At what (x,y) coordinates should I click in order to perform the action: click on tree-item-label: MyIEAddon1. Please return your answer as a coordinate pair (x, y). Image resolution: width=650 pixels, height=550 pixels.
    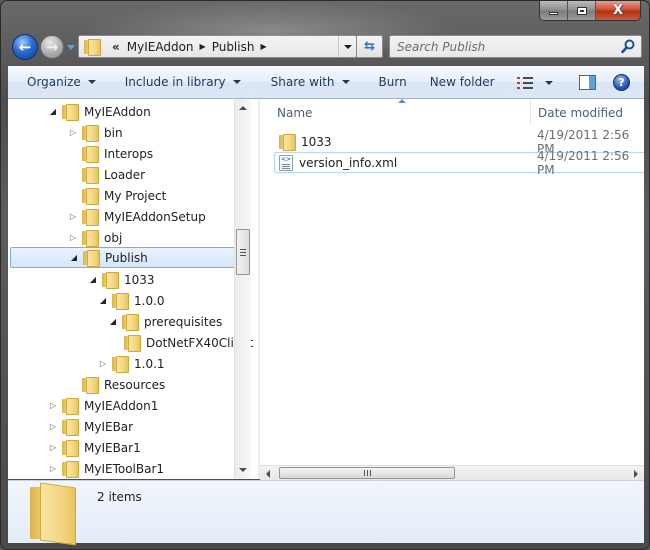
    Looking at the image, I should click on (121, 405).